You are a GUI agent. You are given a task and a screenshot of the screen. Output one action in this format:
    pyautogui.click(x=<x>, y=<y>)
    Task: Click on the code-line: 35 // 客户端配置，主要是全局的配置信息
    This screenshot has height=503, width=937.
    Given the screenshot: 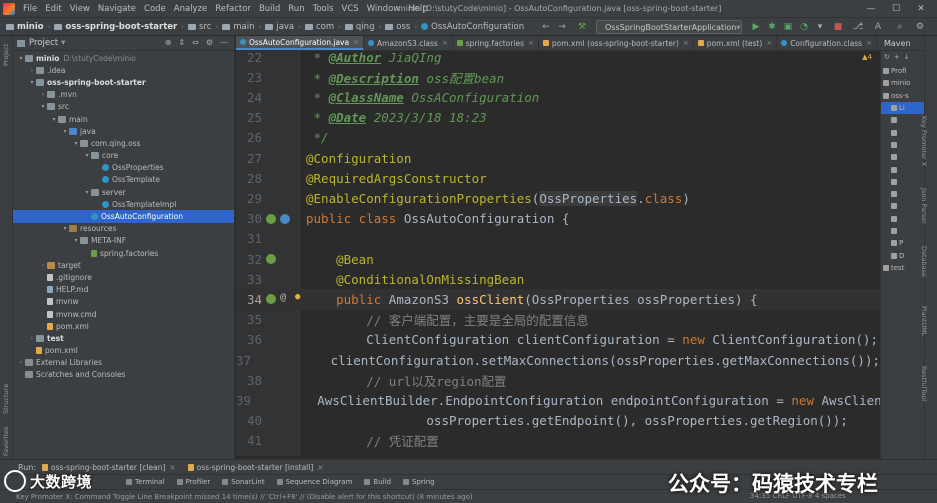 What is the action you would take?
    pyautogui.click(x=558, y=320)
    